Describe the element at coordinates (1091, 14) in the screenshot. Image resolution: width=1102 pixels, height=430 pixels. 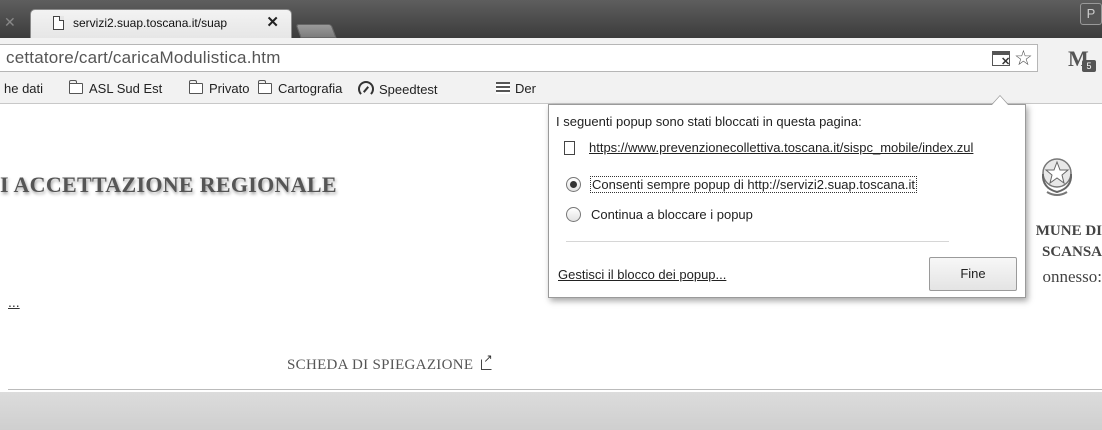
I see `profile-button: P` at that location.